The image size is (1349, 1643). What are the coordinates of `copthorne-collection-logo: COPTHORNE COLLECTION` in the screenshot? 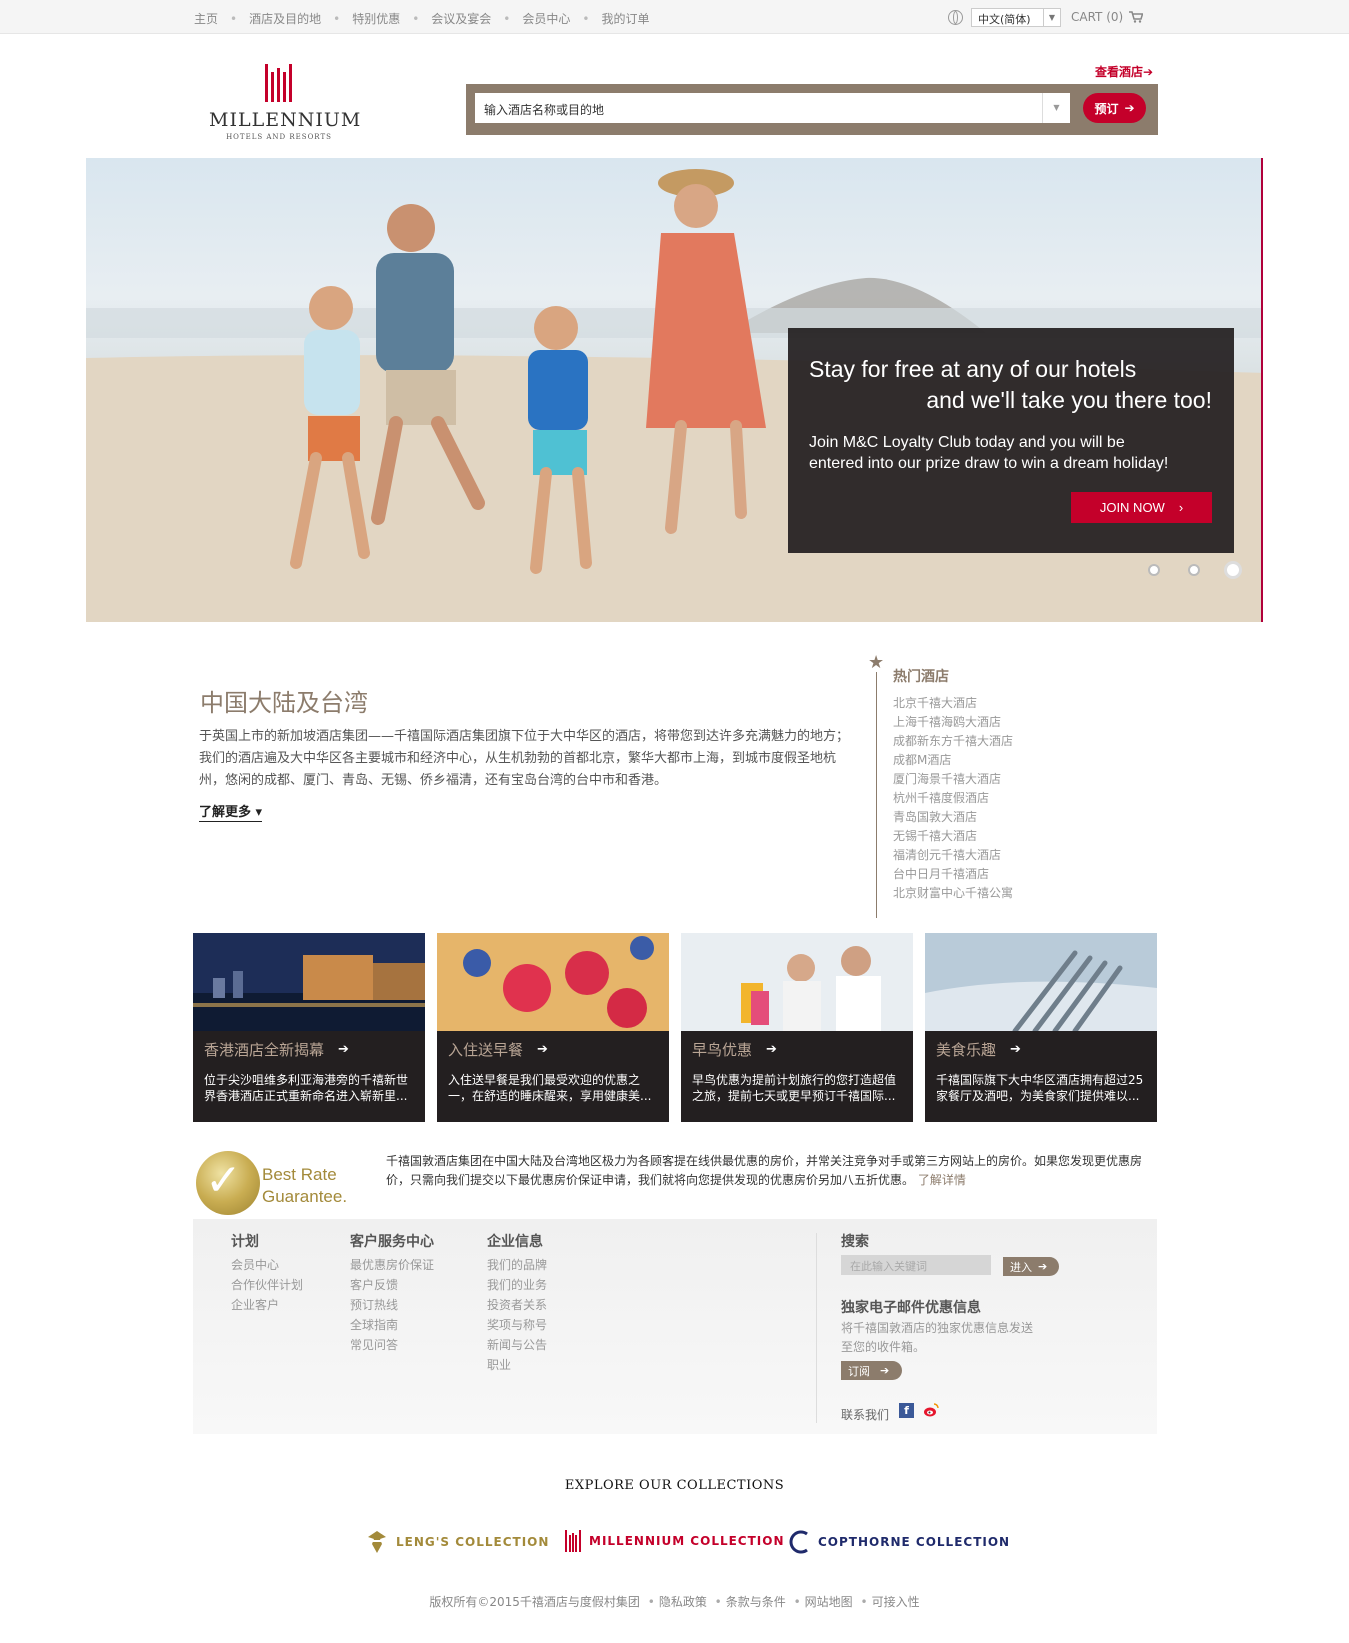 It's located at (899, 1542).